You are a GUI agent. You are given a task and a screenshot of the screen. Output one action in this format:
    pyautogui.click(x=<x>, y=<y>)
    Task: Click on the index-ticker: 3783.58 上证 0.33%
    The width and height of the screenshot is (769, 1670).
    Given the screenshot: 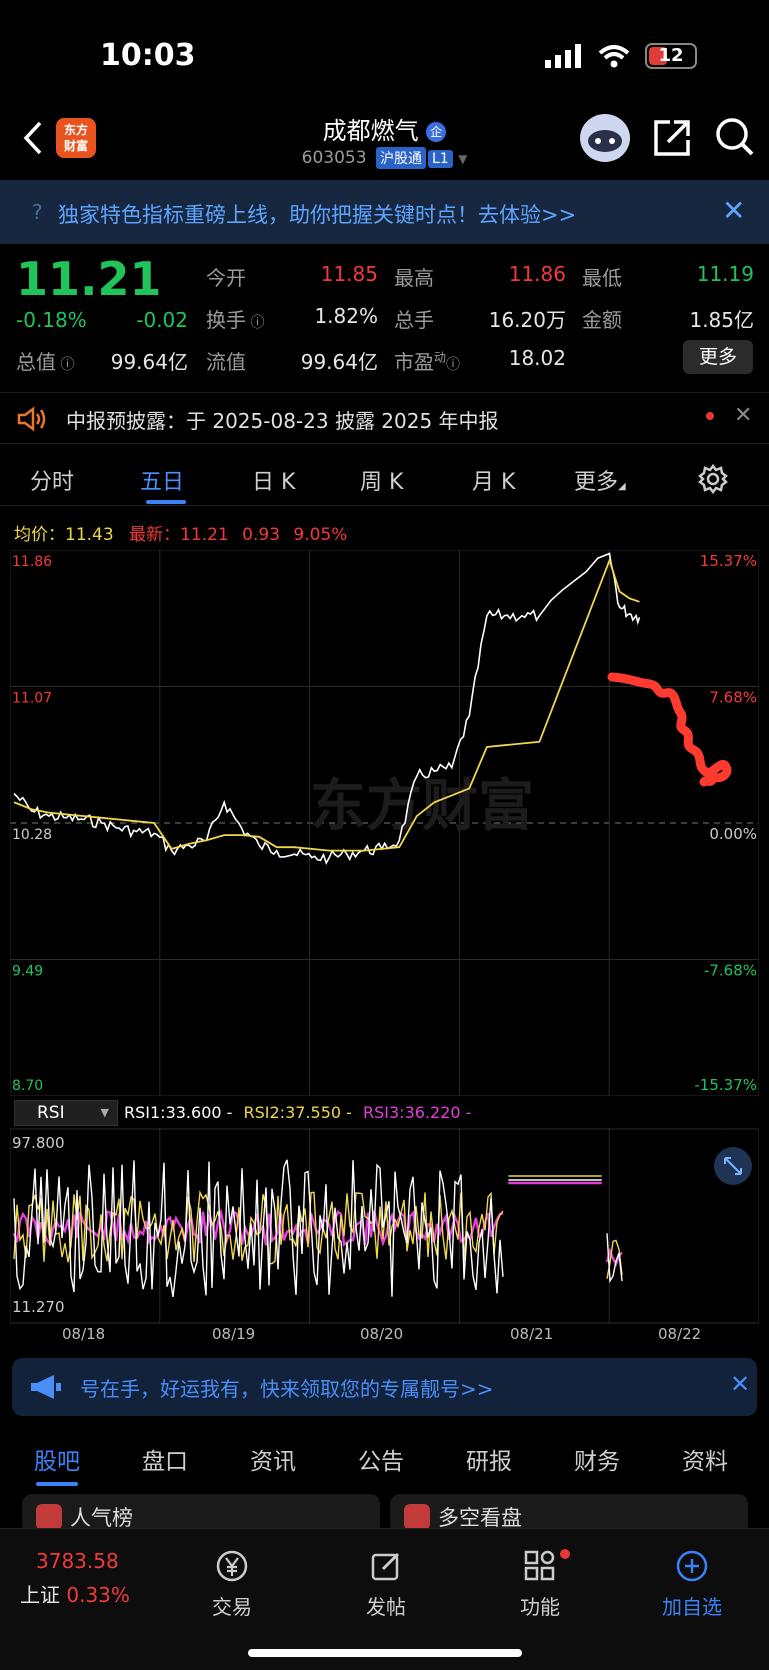 What is the action you would take?
    pyautogui.click(x=90, y=1578)
    